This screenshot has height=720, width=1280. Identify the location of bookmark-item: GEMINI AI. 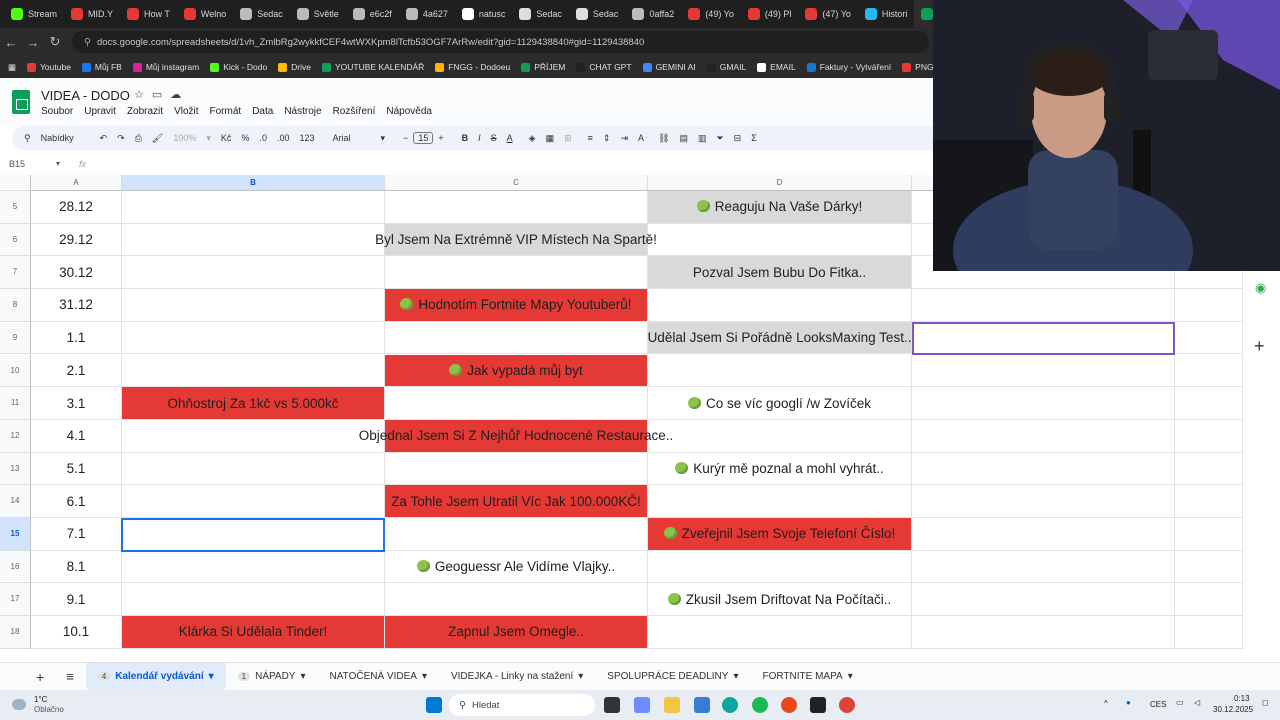
(669, 67).